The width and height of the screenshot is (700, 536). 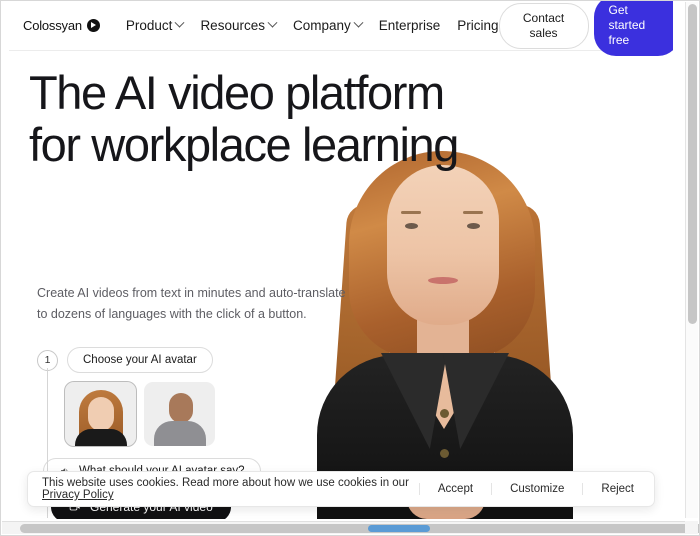 What do you see at coordinates (399, 528) in the screenshot?
I see `horizontal-scrollbar-highlight` at bounding box center [399, 528].